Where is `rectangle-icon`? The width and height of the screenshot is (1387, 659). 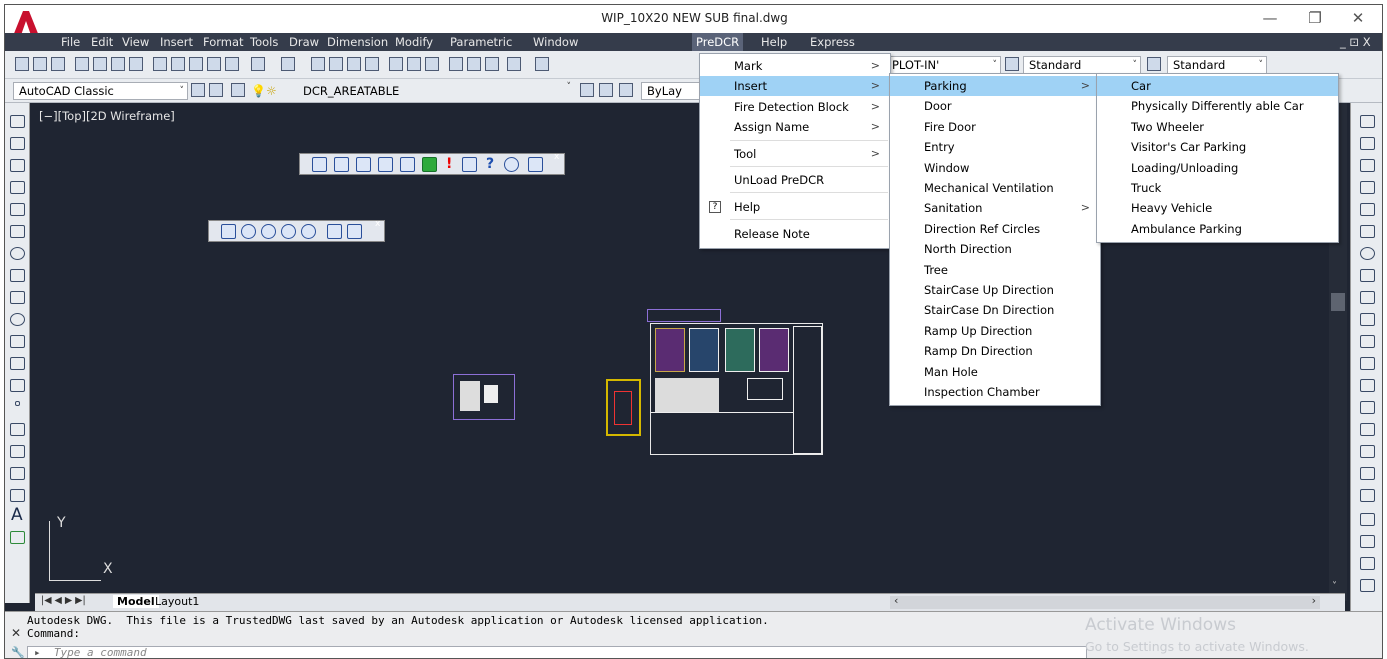 rectangle-icon is located at coordinates (17, 209).